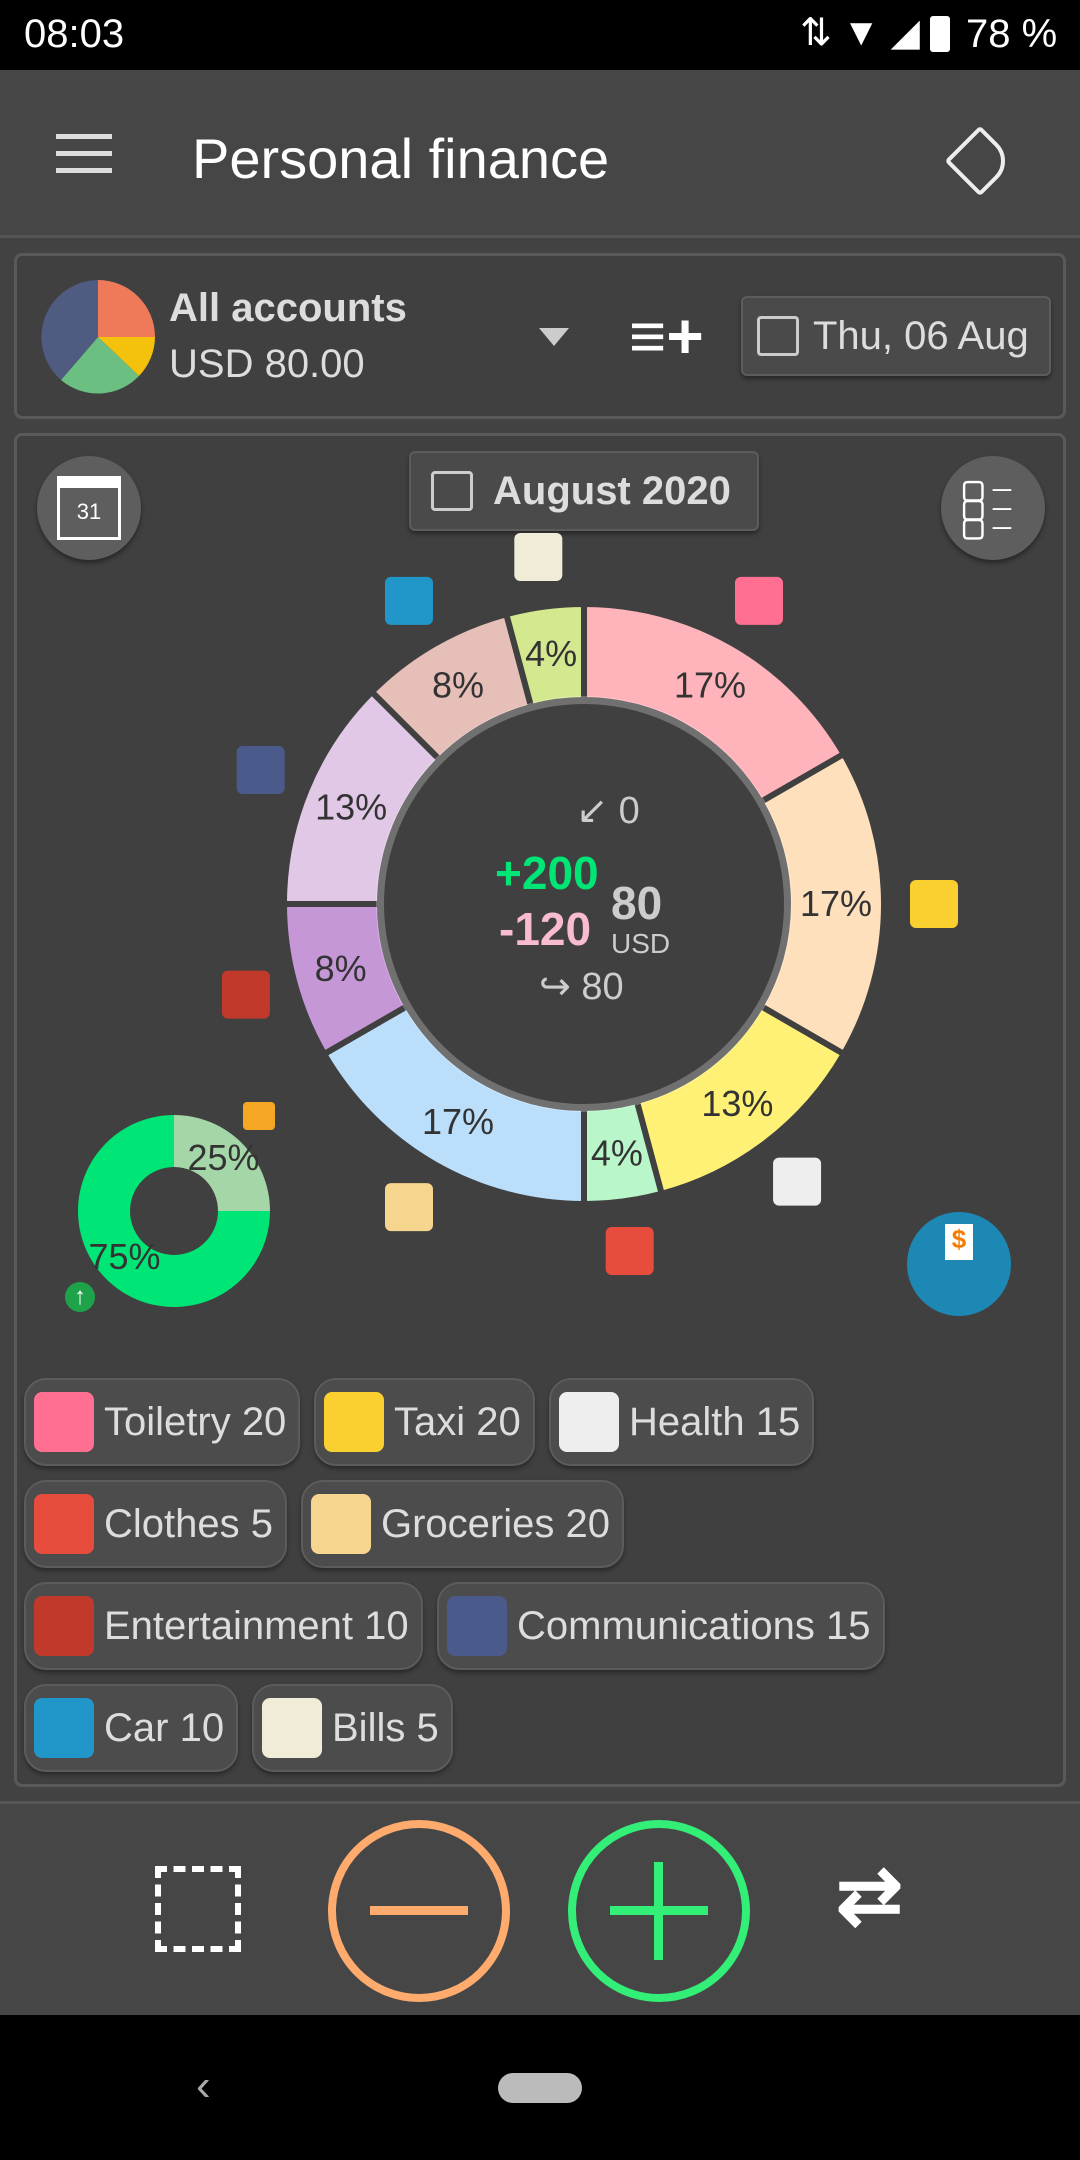 This screenshot has height=2160, width=1080. I want to click on category-chip: Car 10, so click(131, 1728).